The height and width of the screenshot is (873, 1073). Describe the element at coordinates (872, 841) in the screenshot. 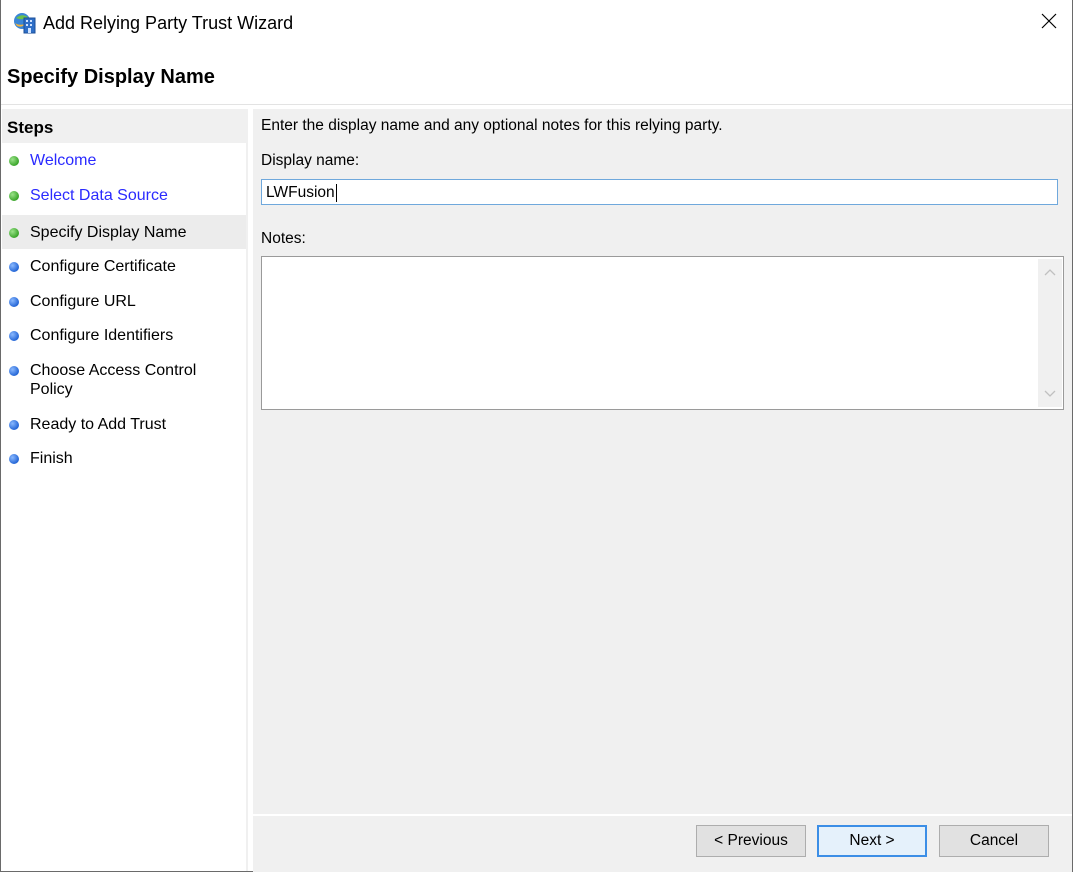

I see `next-button: Next >` at that location.